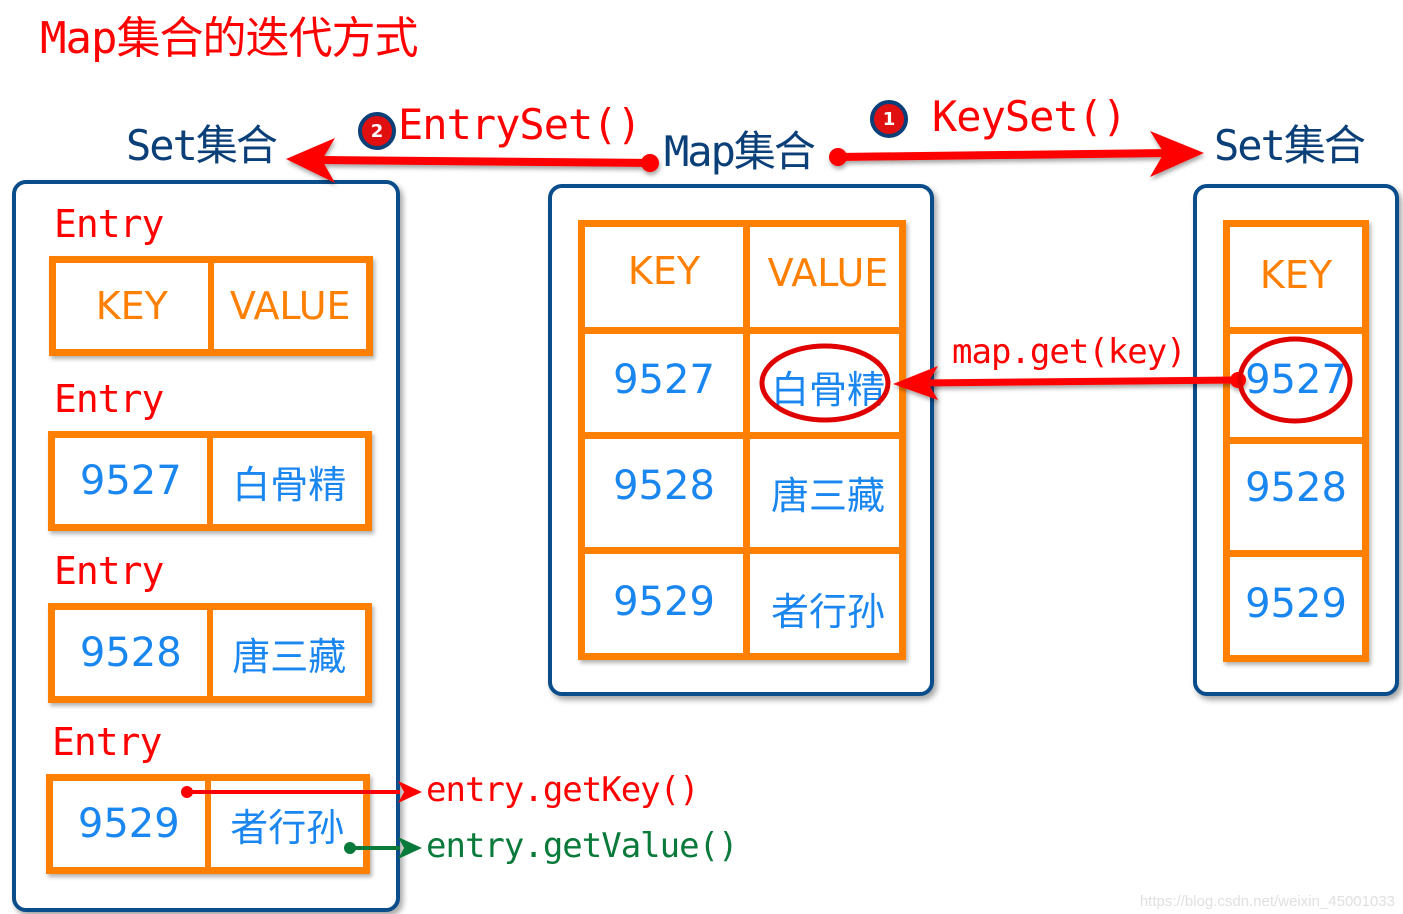 The image size is (1403, 914). What do you see at coordinates (520, 124) in the screenshot?
I see `entryset-method-label: EntrySet()` at bounding box center [520, 124].